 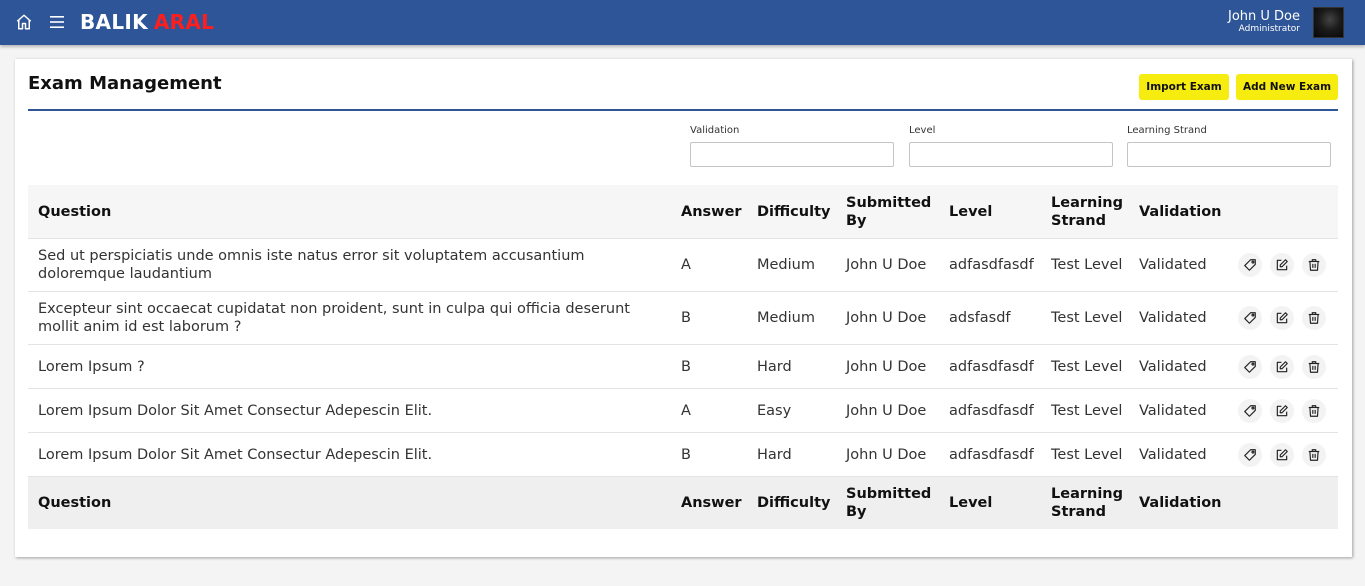 I want to click on column-header-difficulty: Difficulty, so click(x=799, y=211).